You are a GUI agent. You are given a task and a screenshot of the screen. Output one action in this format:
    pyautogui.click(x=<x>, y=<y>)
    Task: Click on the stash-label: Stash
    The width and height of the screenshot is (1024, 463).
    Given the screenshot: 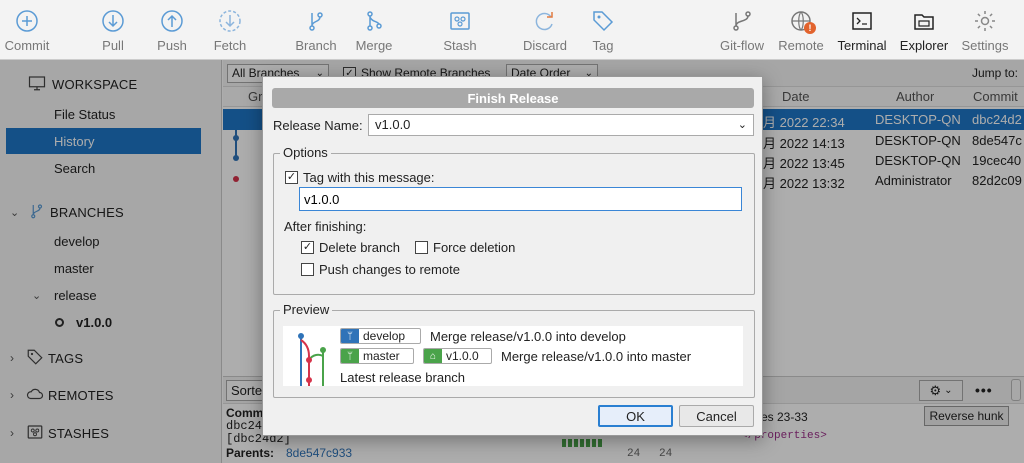 What is the action you would take?
    pyautogui.click(x=460, y=45)
    